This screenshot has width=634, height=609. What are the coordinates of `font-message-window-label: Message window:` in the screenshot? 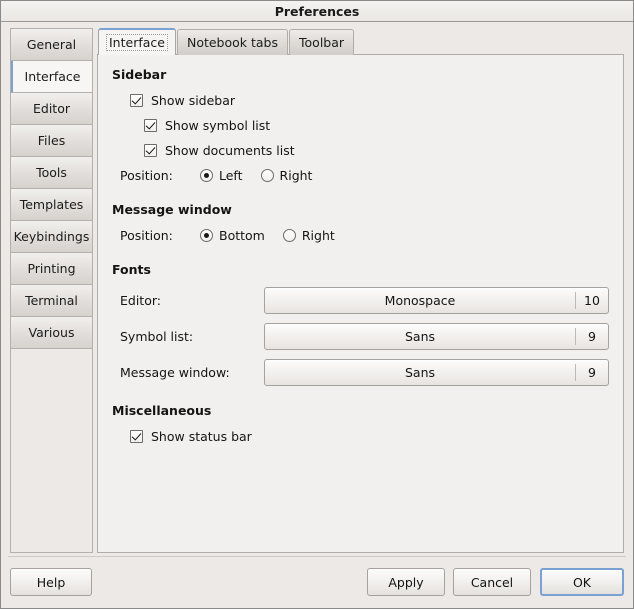 It's located at (175, 372).